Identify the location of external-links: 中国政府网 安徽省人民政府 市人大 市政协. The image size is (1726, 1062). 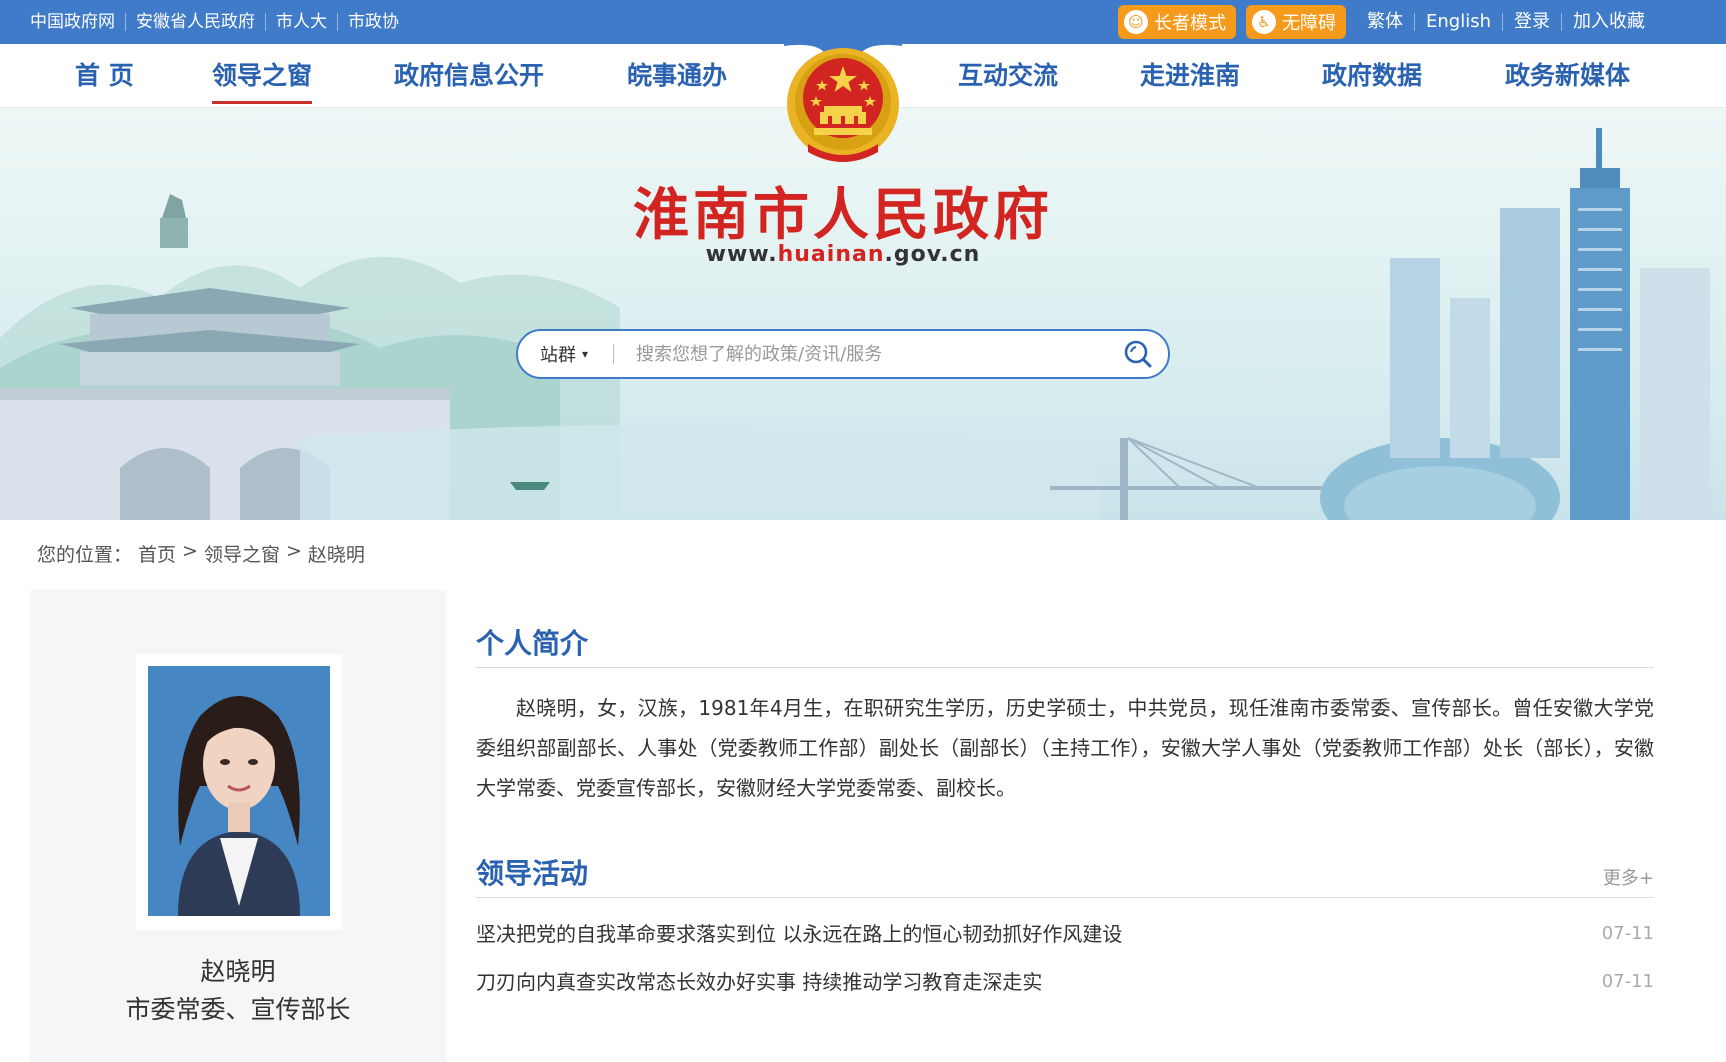
(219, 22).